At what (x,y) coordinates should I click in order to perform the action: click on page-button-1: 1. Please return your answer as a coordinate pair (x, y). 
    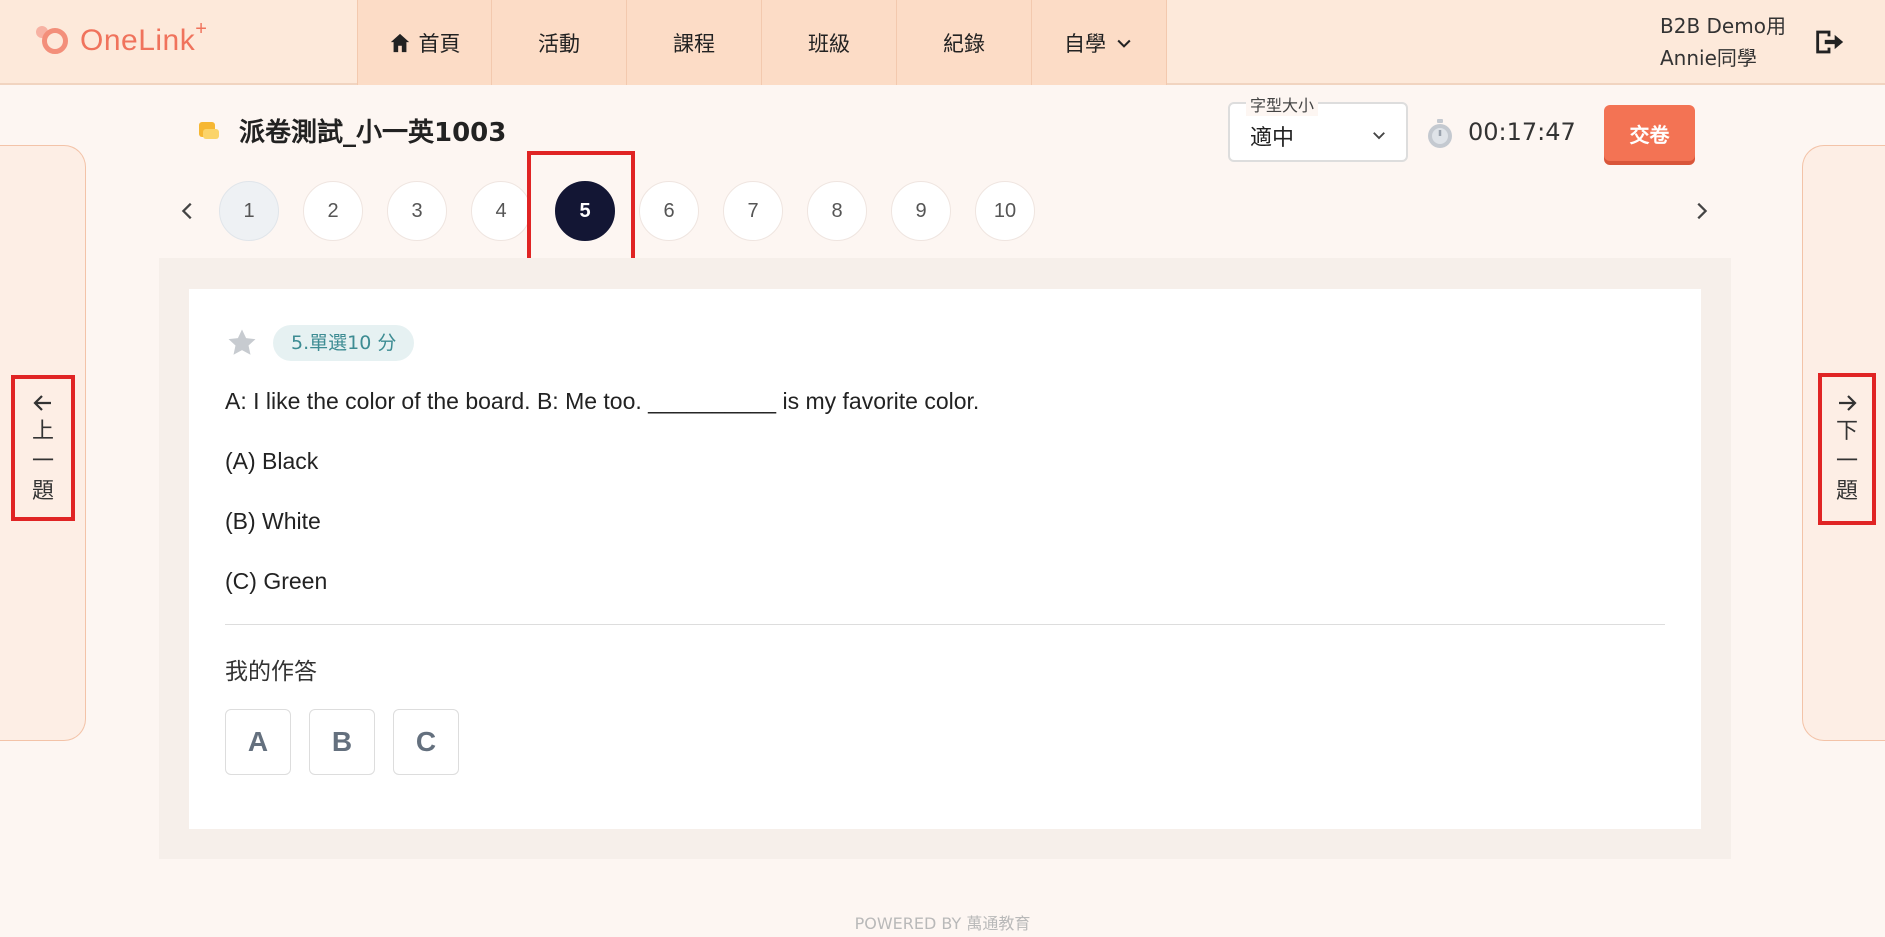
    Looking at the image, I should click on (249, 211).